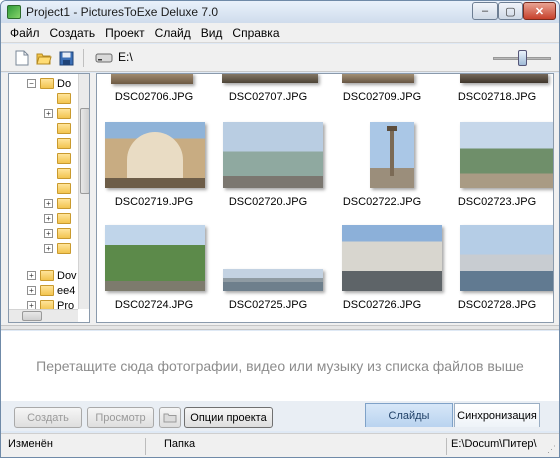  Describe the element at coordinates (125, 33) in the screenshot. I see `menu-project: Проект` at that location.